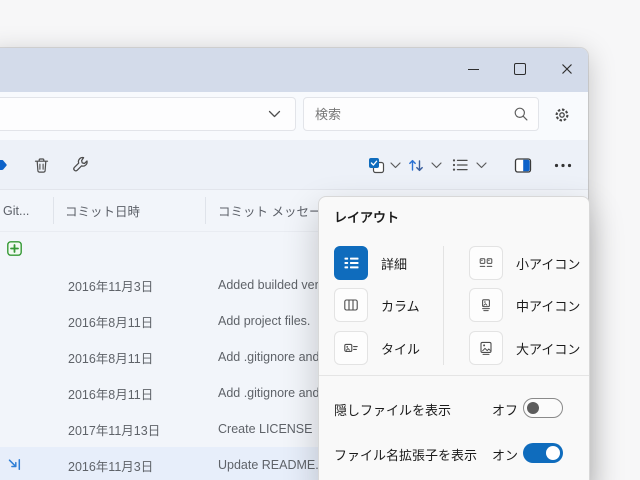 This screenshot has height=480, width=640. What do you see at coordinates (548, 264) in the screenshot?
I see `layout-option-label: 小アイコン` at bounding box center [548, 264].